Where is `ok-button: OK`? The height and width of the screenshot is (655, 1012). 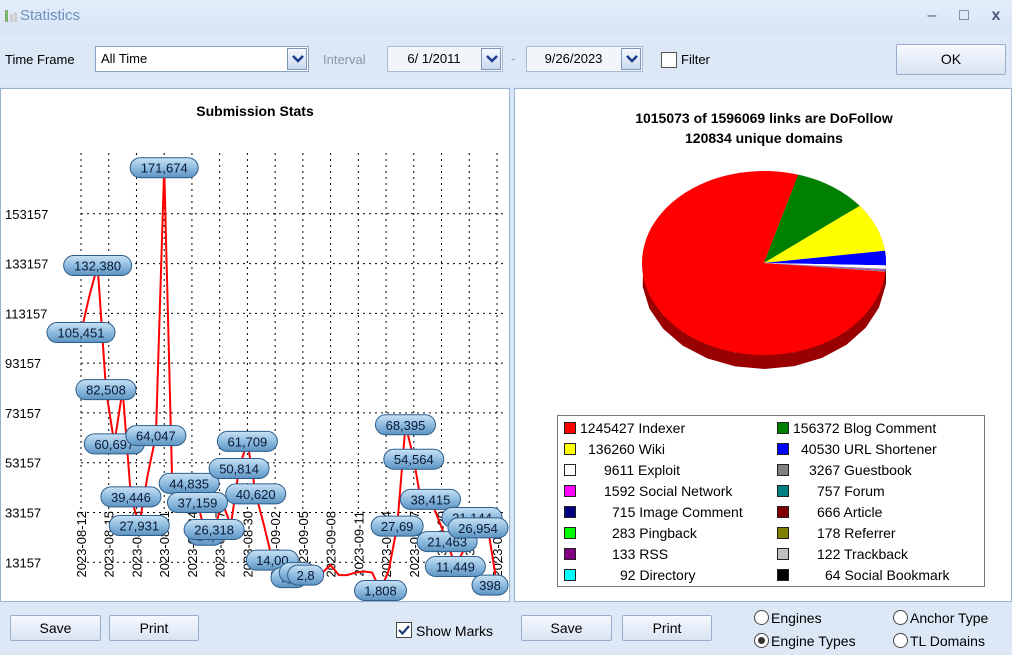 ok-button: OK is located at coordinates (951, 59).